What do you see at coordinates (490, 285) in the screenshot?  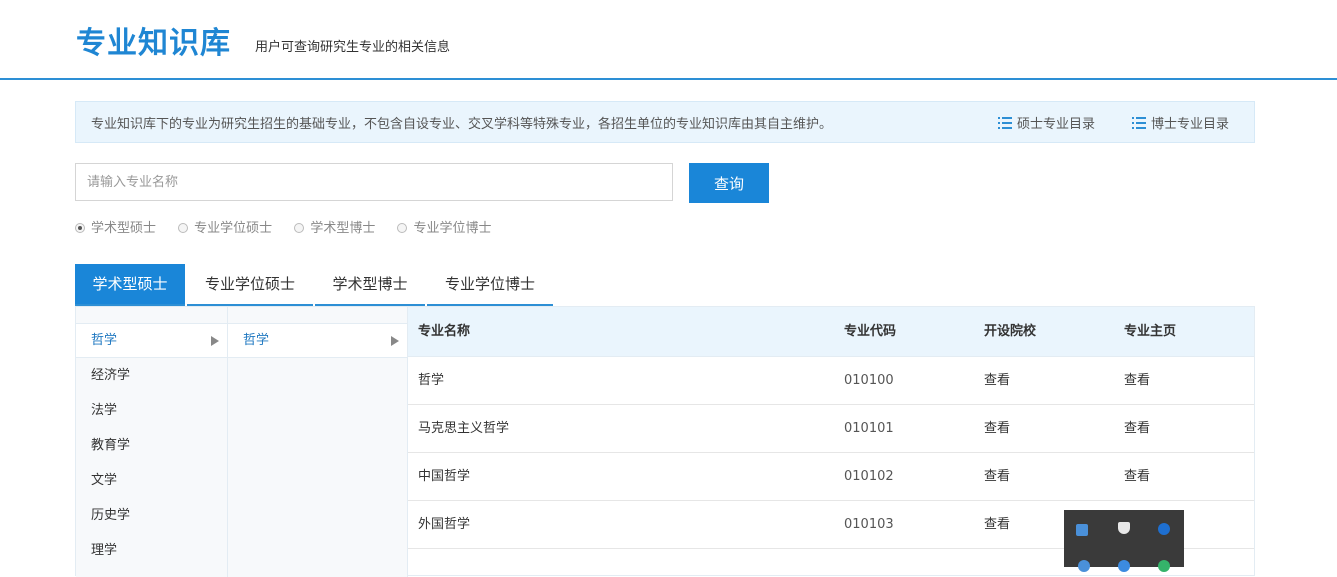 I see `tab-professional-doctor: 专业学位博士` at bounding box center [490, 285].